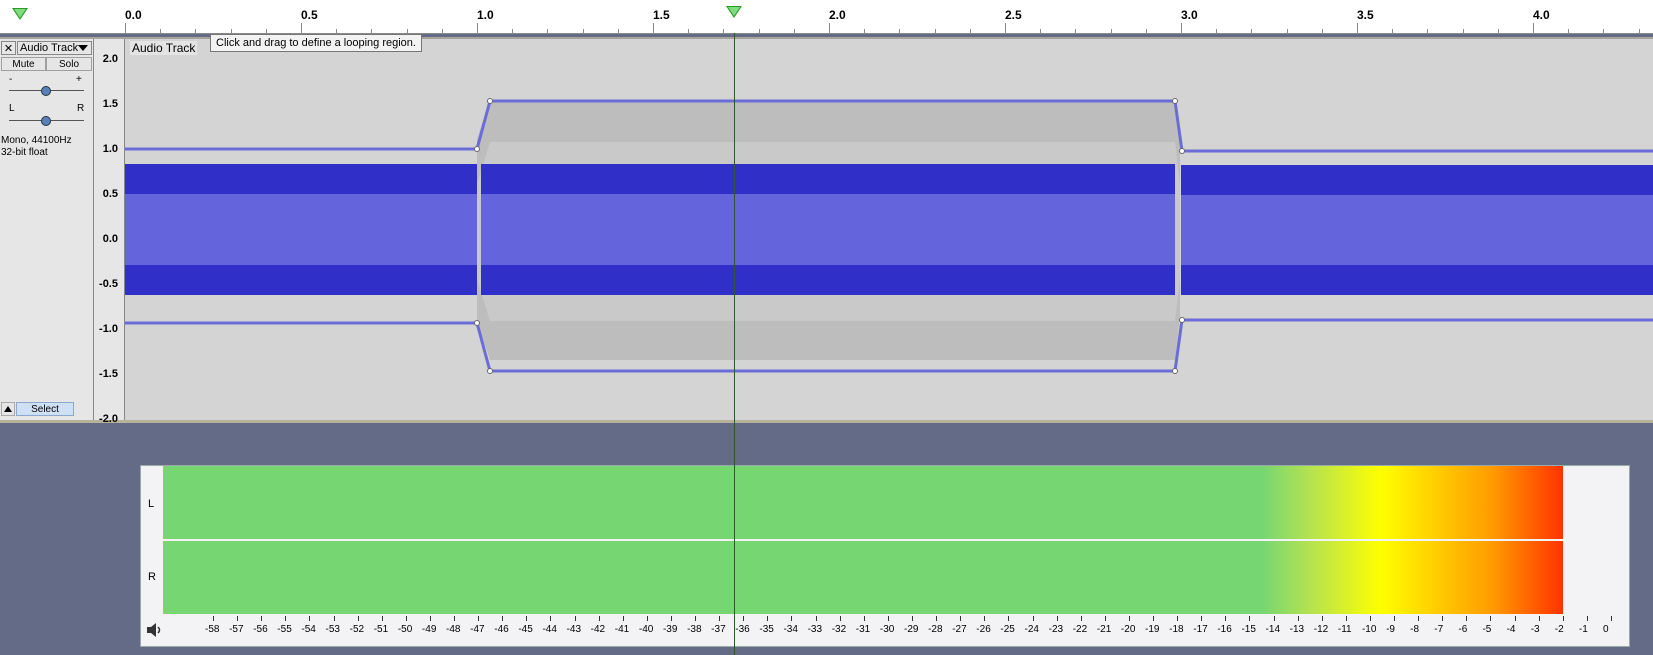 Image resolution: width=1653 pixels, height=655 pixels. What do you see at coordinates (108, 419) in the screenshot?
I see `vscale-label: -2.0` at bounding box center [108, 419].